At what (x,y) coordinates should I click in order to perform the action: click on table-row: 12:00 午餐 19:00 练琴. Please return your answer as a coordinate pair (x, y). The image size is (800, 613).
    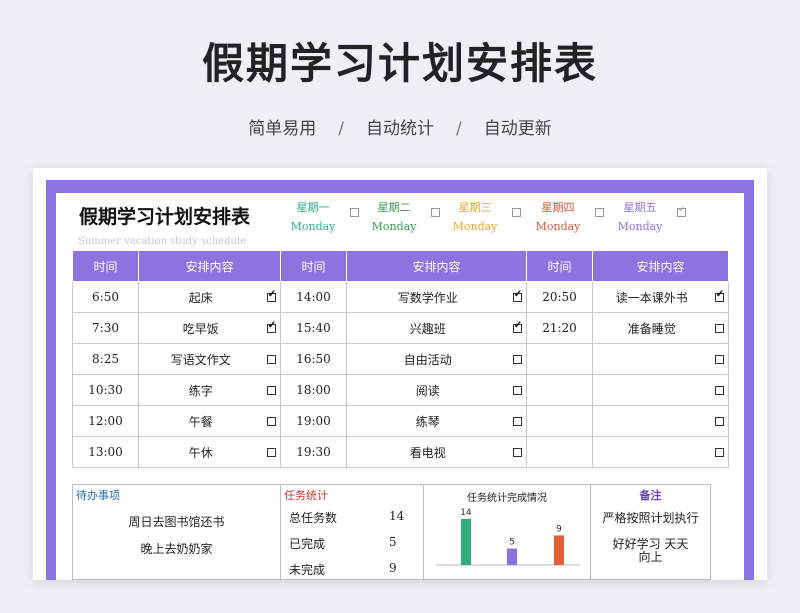
    Looking at the image, I should click on (400, 421).